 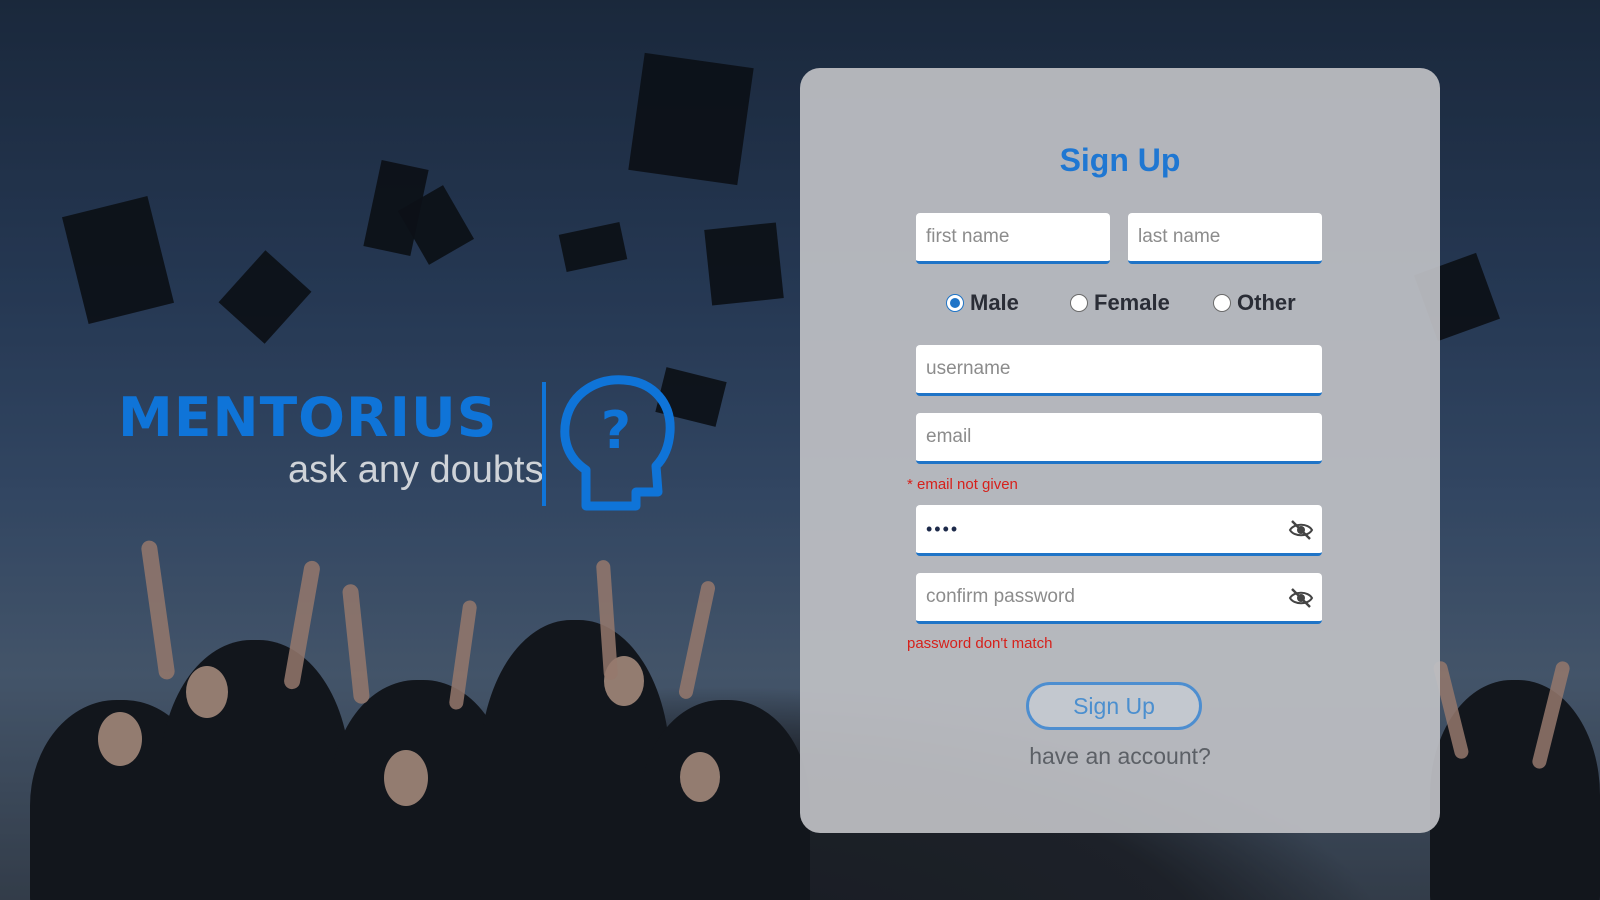 I want to click on password-field: ••••, so click(x=1119, y=530).